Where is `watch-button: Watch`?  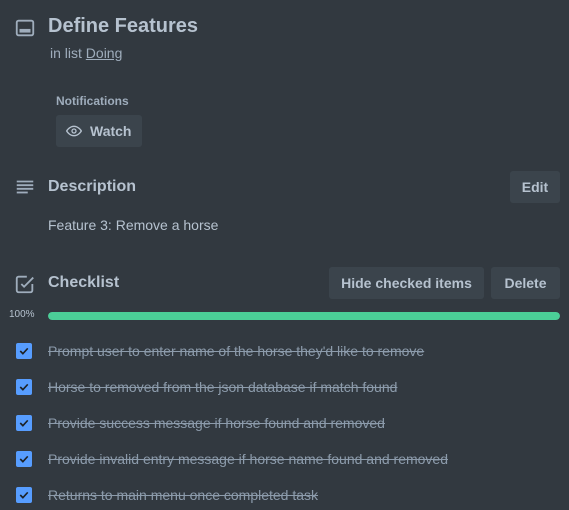
watch-button: Watch is located at coordinates (99, 131).